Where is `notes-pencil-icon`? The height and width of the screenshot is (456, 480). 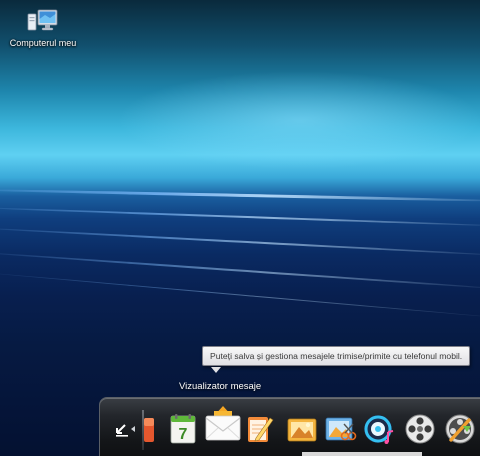 notes-pencil-icon is located at coordinates (261, 429).